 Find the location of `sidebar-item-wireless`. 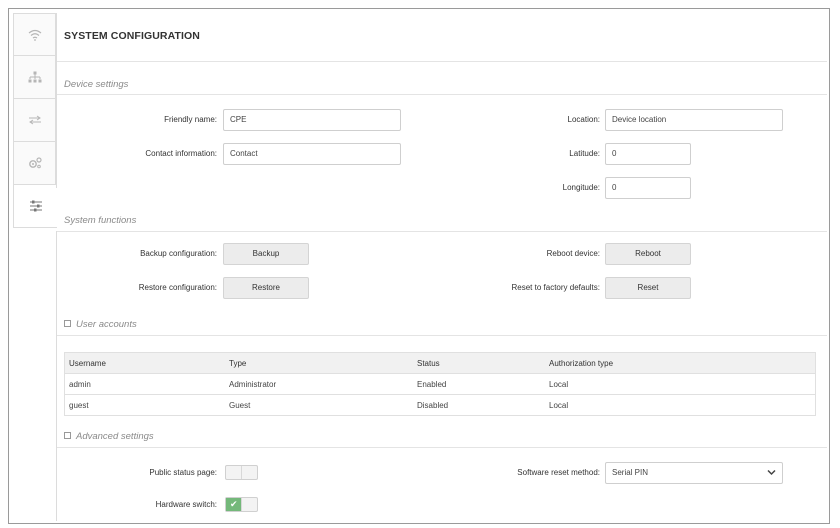

sidebar-item-wireless is located at coordinates (34, 34).